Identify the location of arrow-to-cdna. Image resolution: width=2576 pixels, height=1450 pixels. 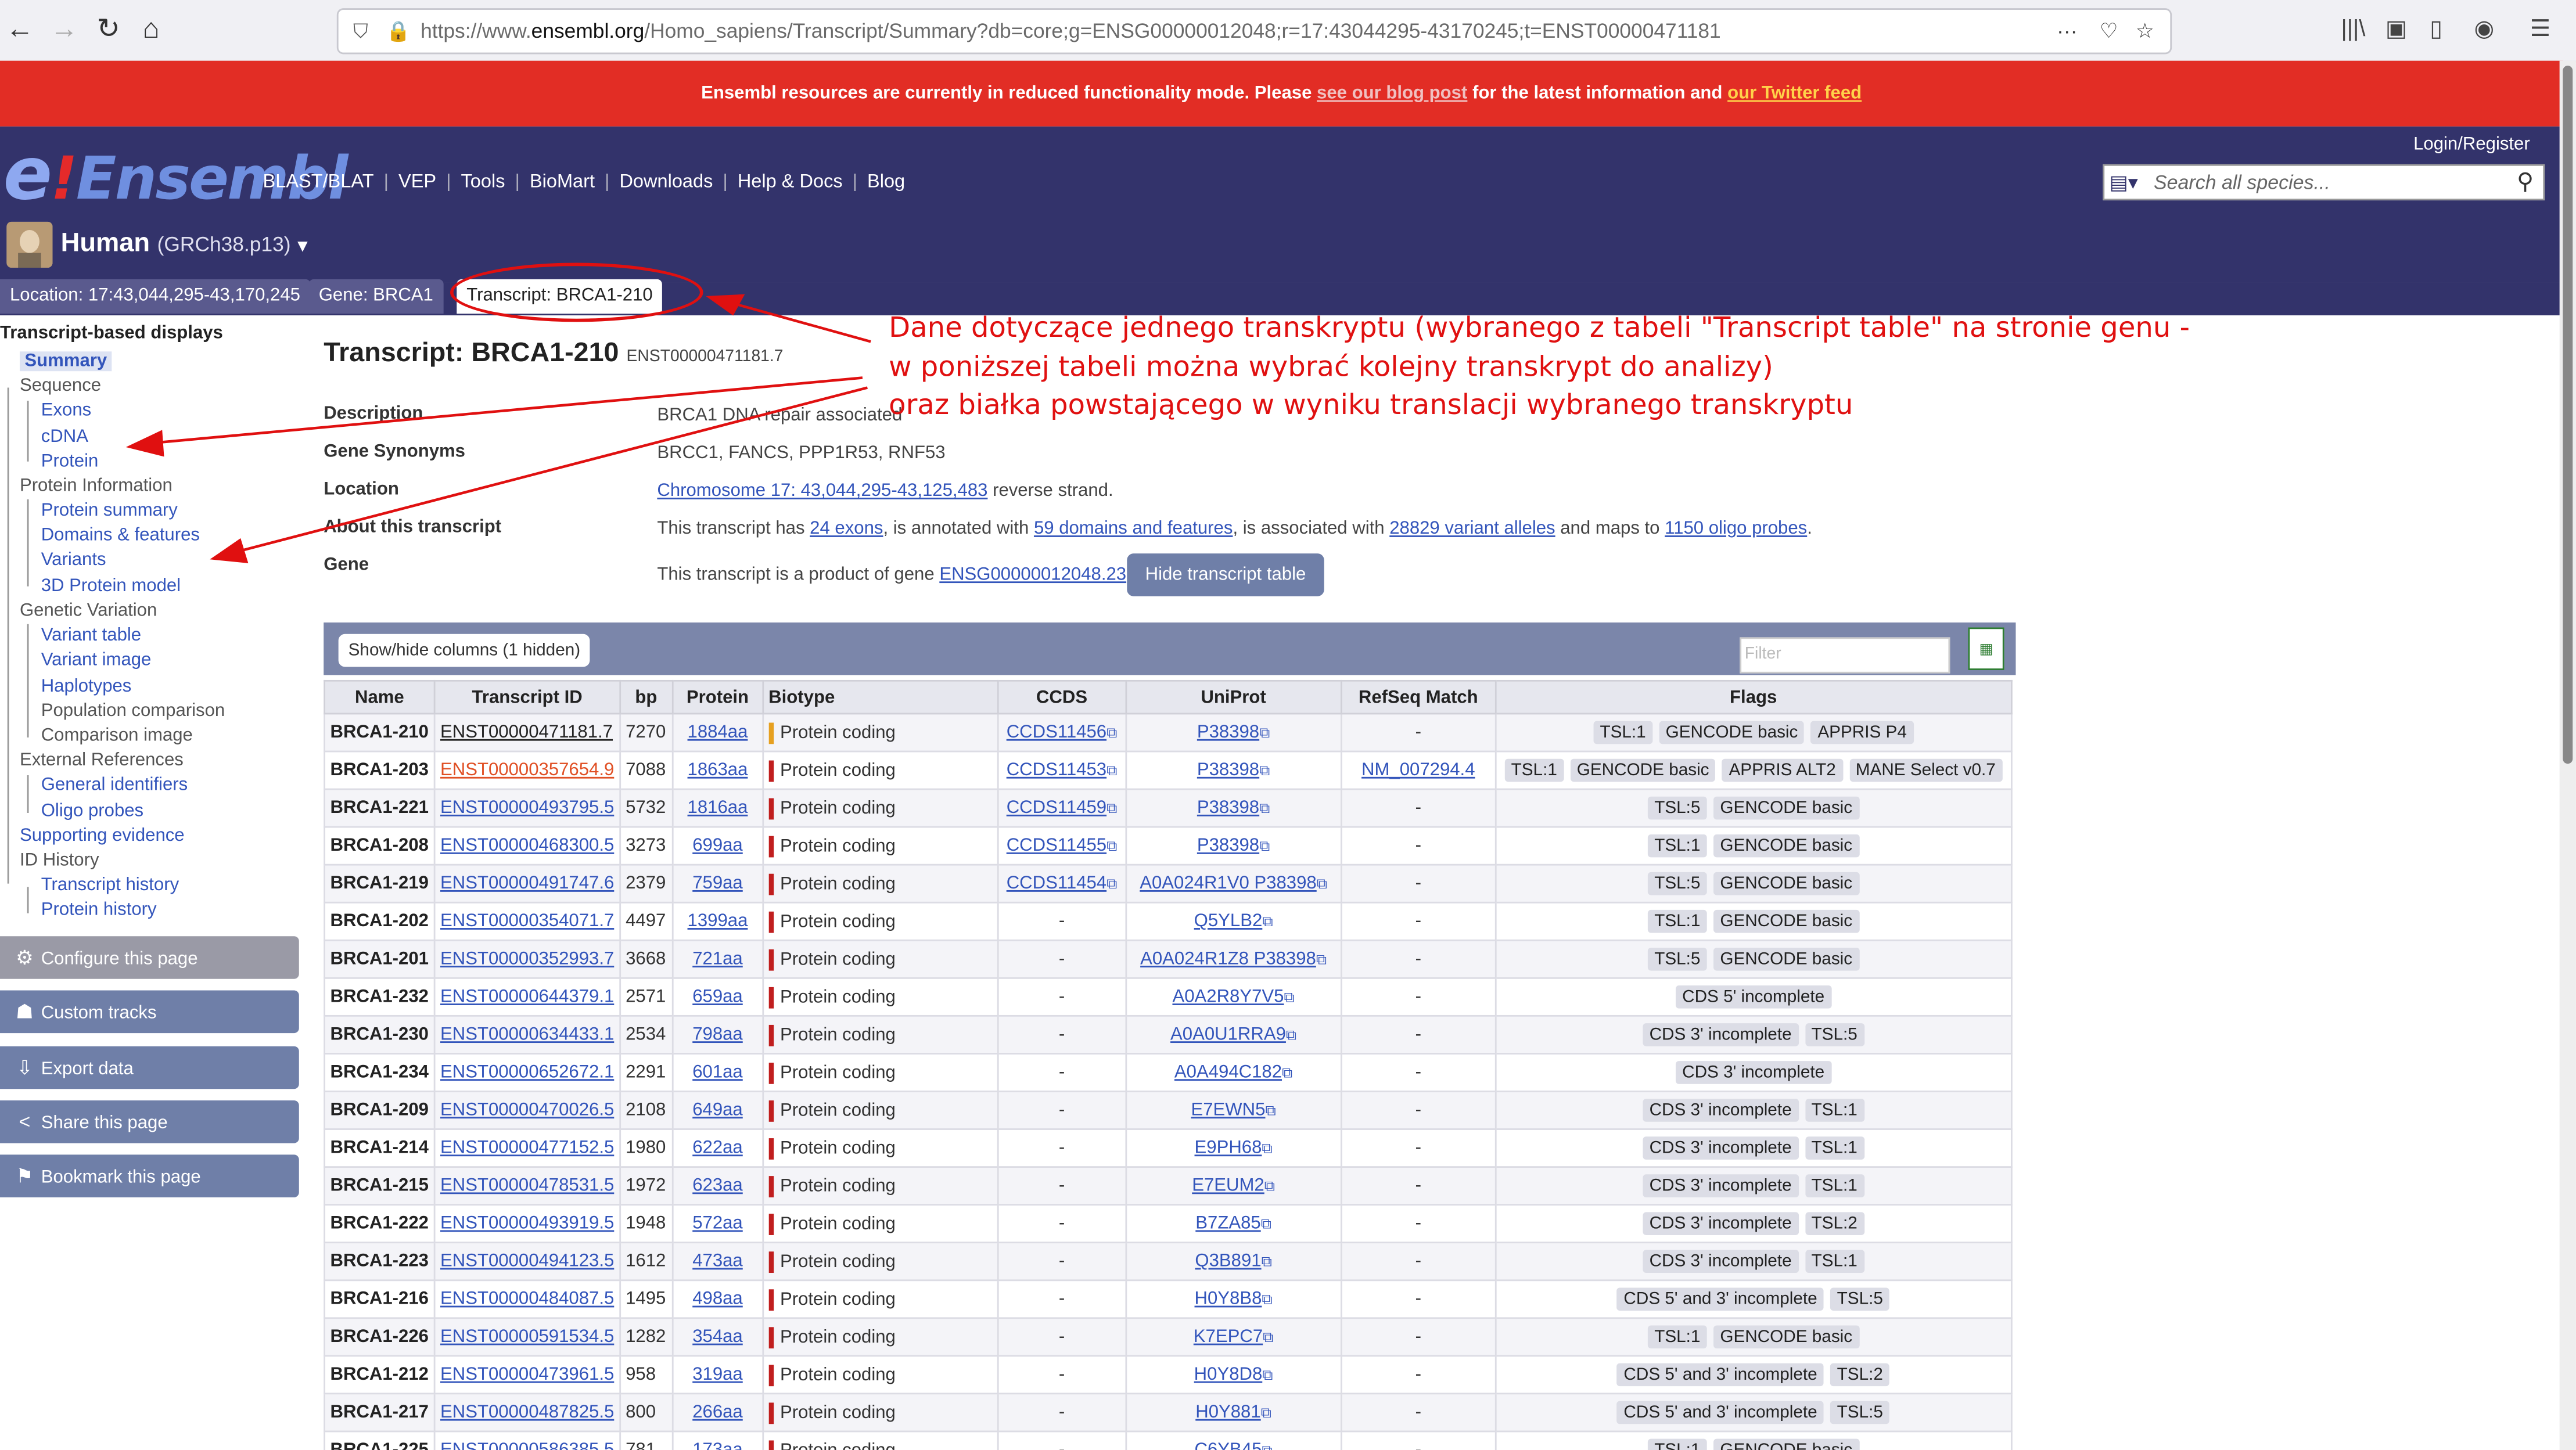
(506, 411).